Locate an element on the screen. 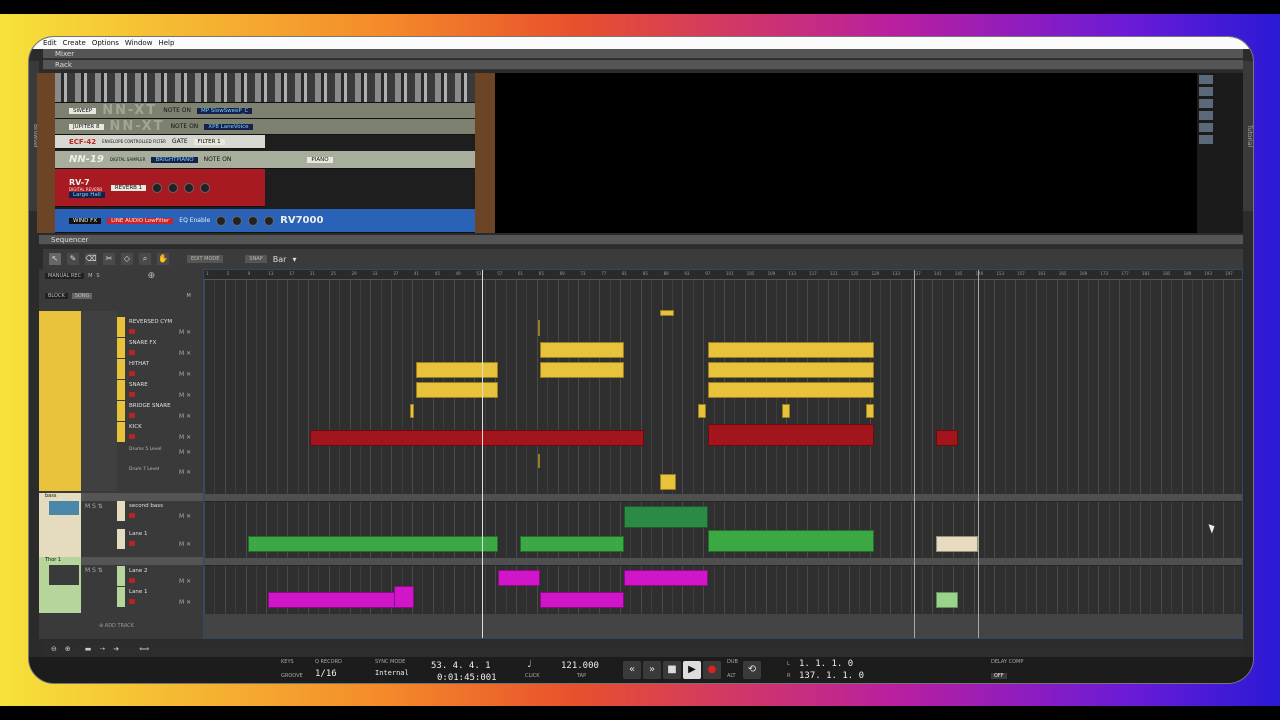 The image size is (1280, 720). menu-help: Help is located at coordinates (166, 43).